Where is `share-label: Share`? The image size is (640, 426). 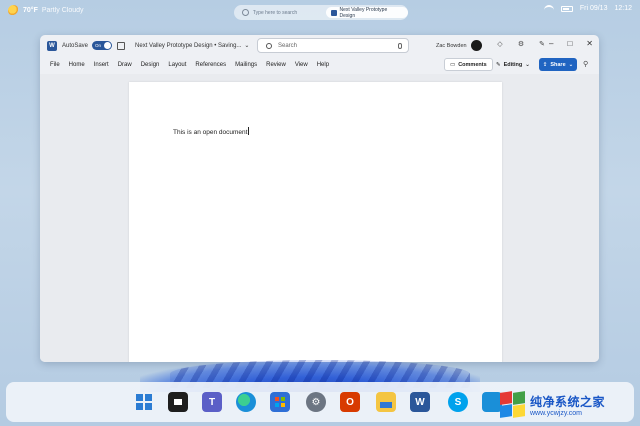
share-label: Share is located at coordinates (558, 64).